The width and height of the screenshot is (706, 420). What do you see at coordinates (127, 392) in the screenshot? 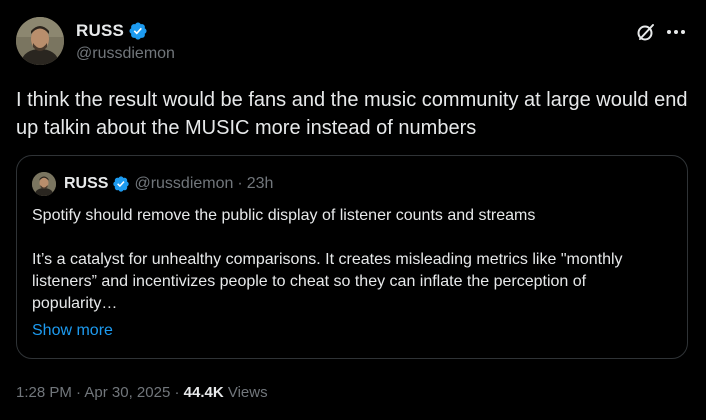
I see `tweet-date: Apr 30, 2025` at bounding box center [127, 392].